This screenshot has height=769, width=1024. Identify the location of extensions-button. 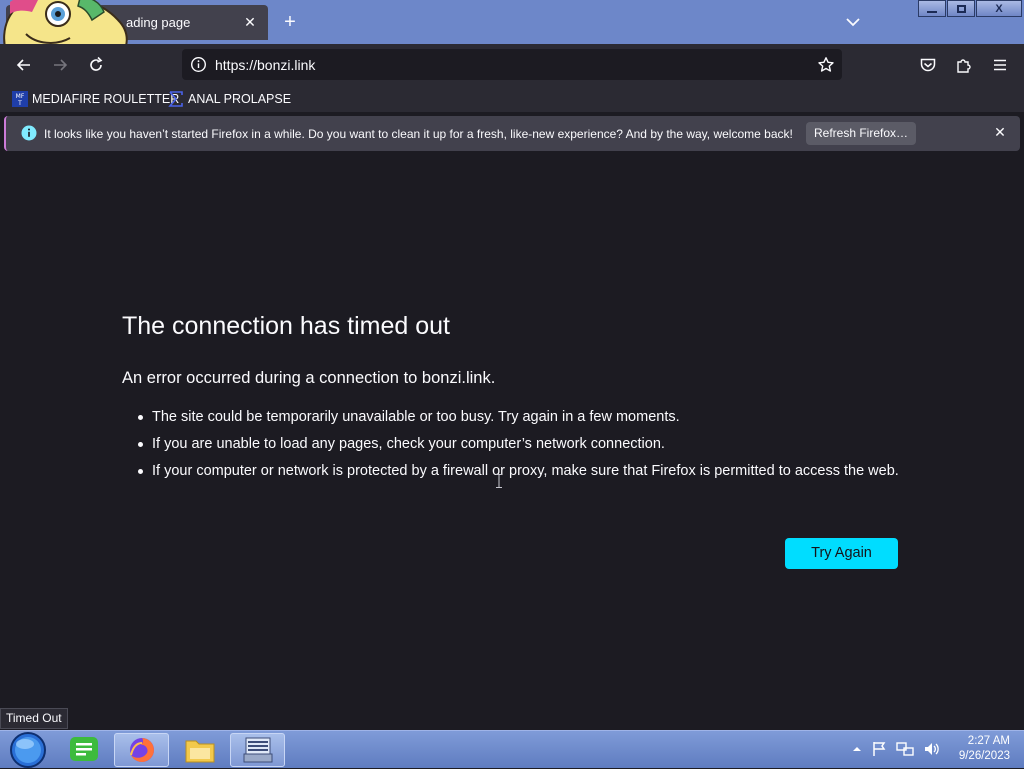
(964, 65).